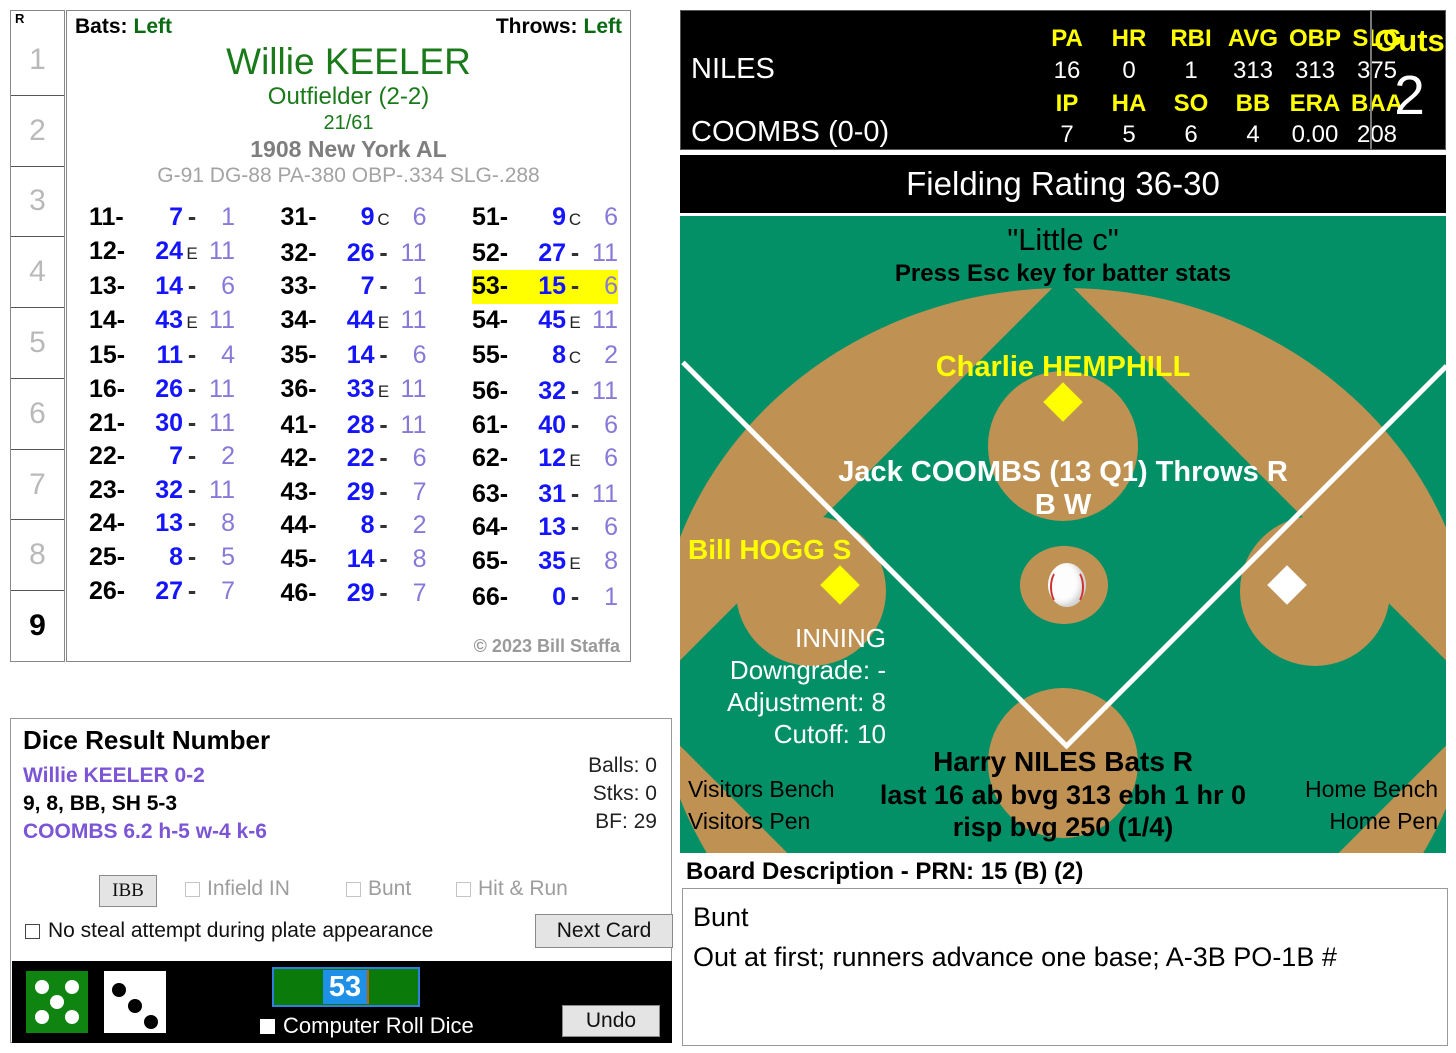 The width and height of the screenshot is (1456, 1053). Describe the element at coordinates (1063, 367) in the screenshot. I see `center-fielder-name: Charlie HEMPHILL` at that location.